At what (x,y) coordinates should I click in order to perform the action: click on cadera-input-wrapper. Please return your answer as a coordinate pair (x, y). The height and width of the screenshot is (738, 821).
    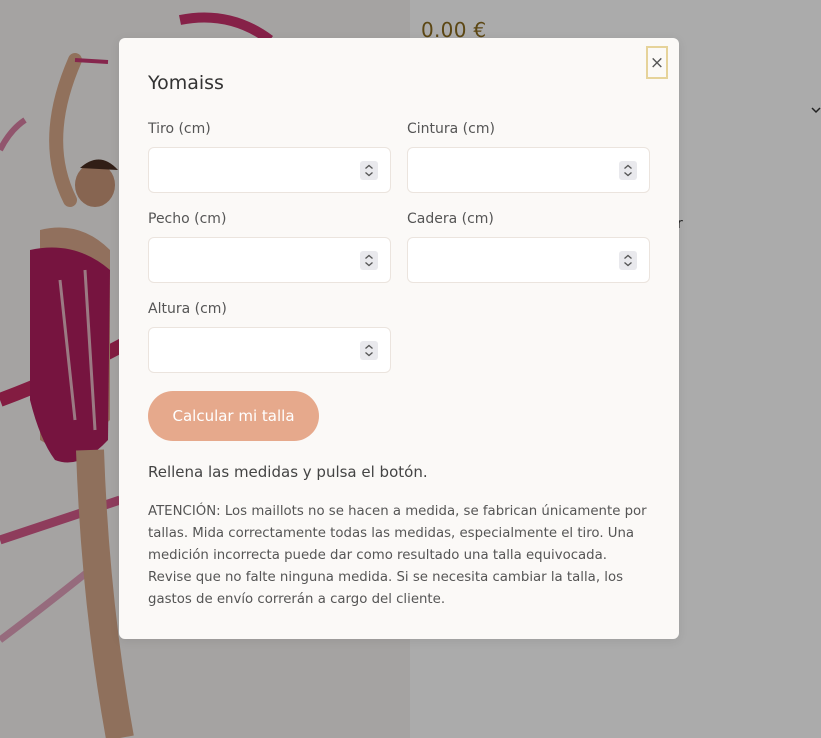
    Looking at the image, I should click on (528, 260).